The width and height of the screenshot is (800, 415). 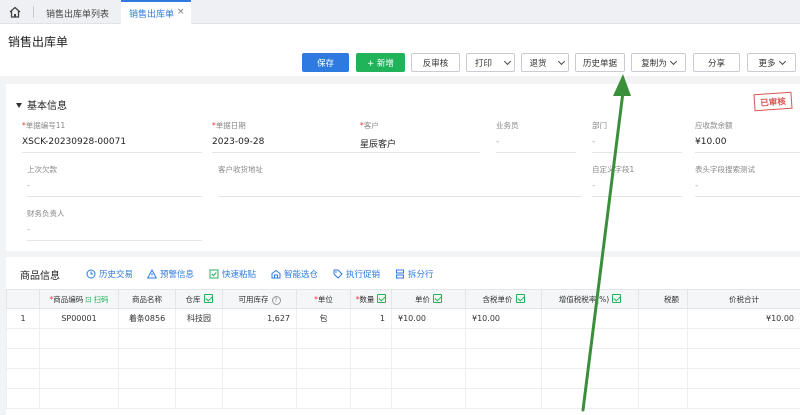 What do you see at coordinates (77, 13) in the screenshot?
I see `tab-sales-outbound-list: 销售出库单列表` at bounding box center [77, 13].